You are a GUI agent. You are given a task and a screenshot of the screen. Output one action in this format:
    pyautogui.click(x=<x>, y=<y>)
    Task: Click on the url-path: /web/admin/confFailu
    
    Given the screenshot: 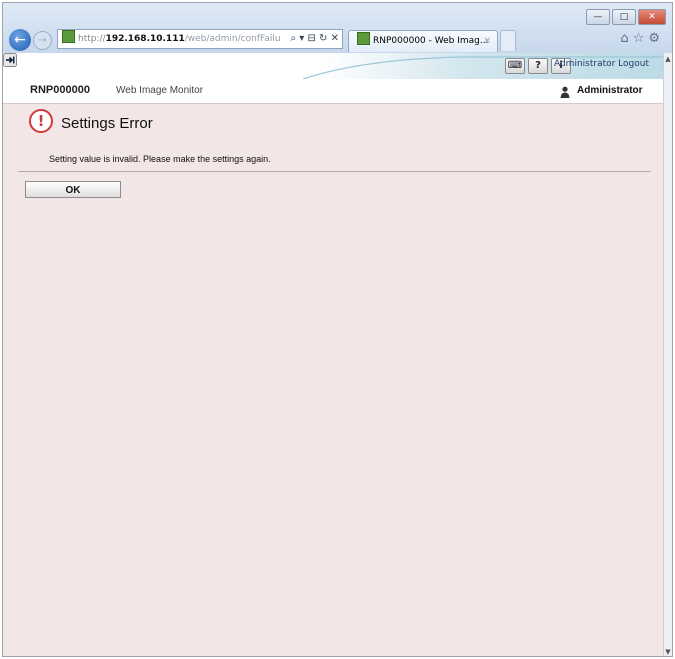 What is the action you would take?
    pyautogui.click(x=232, y=39)
    